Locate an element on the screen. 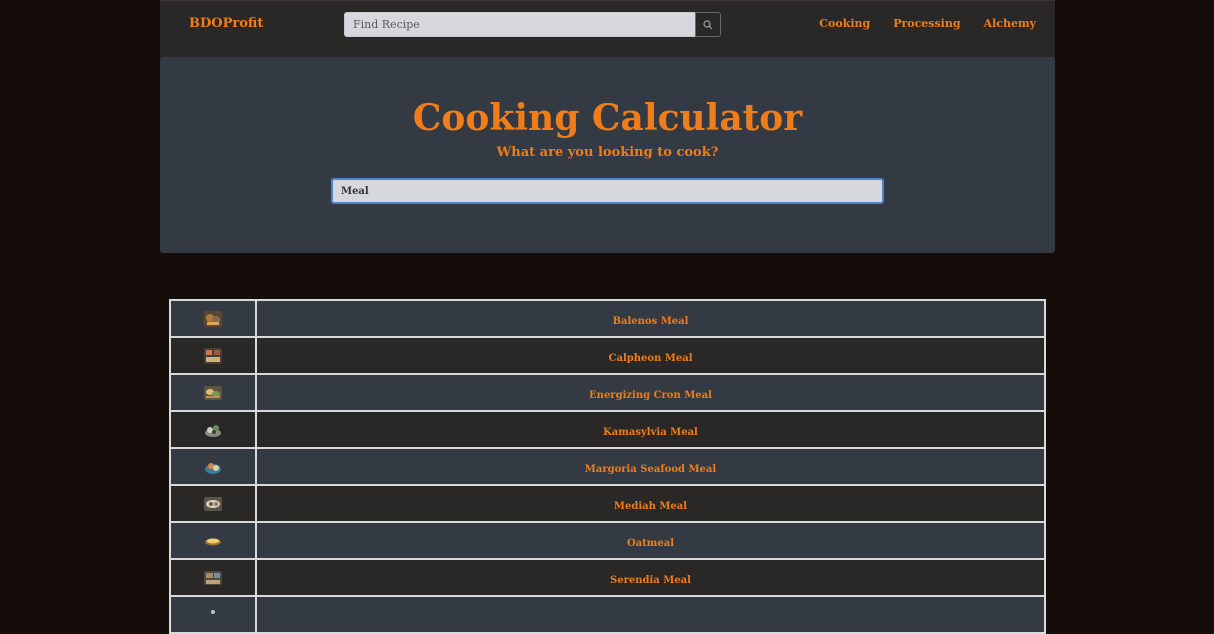 The image size is (1214, 634). find-recipe-input is located at coordinates (521, 24).